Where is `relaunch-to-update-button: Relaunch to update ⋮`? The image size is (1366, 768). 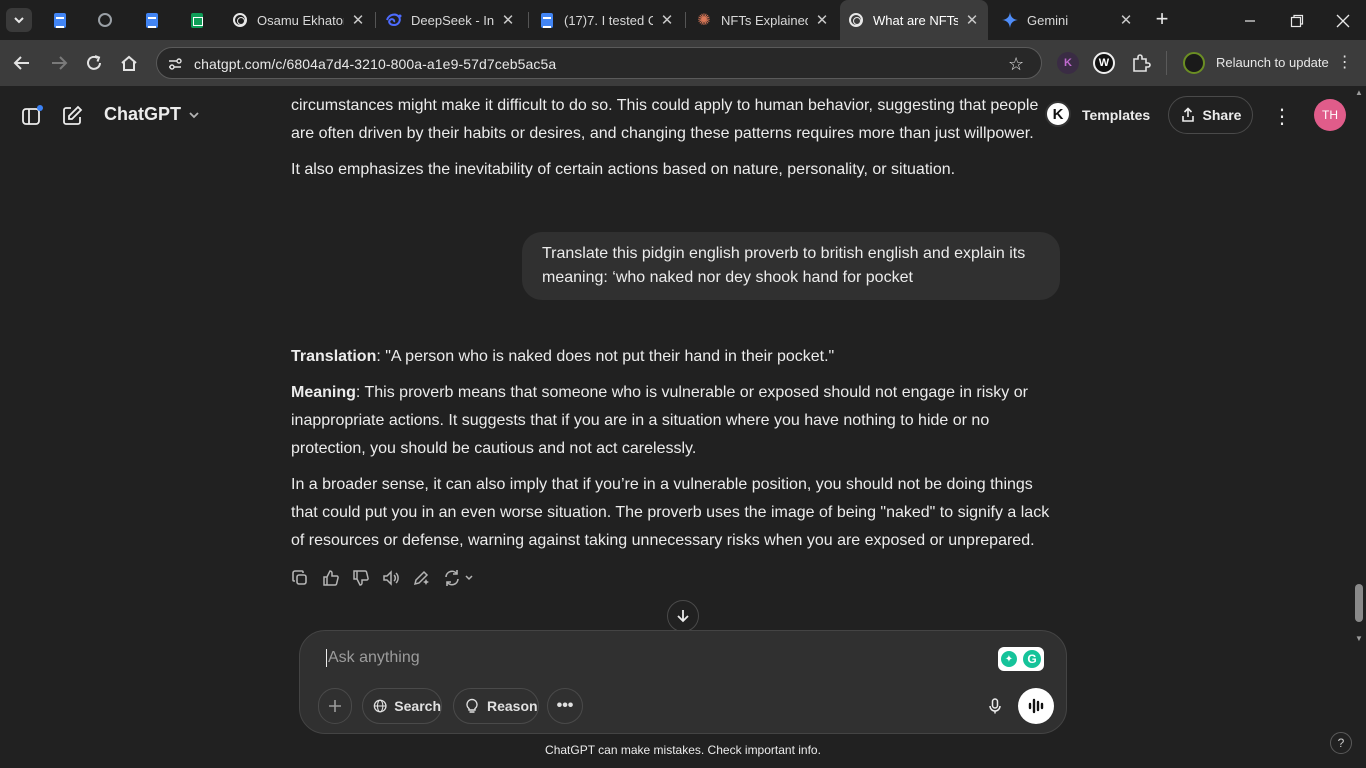
relaunch-to-update-button: Relaunch to update ⋮ is located at coordinates (1285, 62).